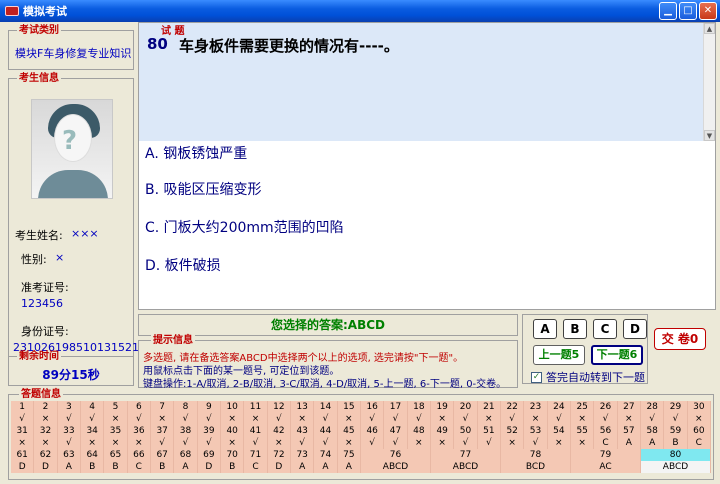  I want to click on question-number-cell: 28, so click(653, 407).